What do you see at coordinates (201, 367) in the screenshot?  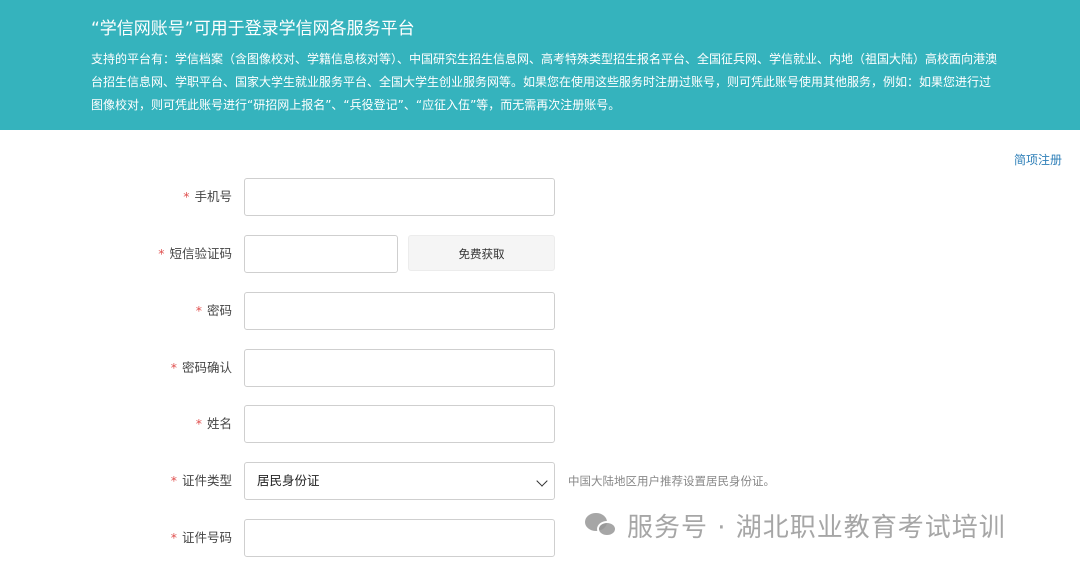 I see `password-confirm-label: * 密码确认` at bounding box center [201, 367].